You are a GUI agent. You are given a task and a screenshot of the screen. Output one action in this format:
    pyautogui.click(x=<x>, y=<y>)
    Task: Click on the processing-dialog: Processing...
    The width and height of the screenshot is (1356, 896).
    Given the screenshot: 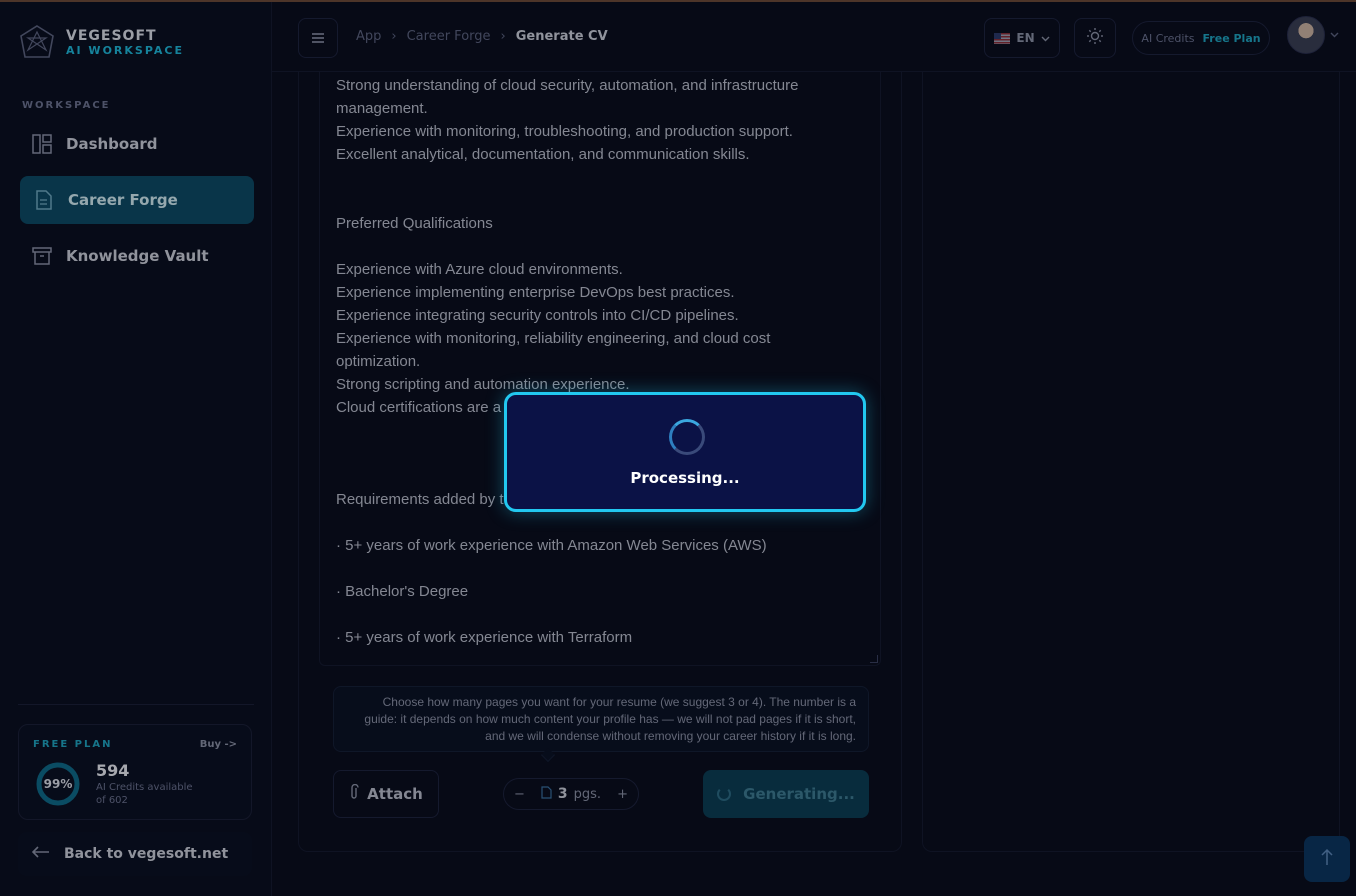 What is the action you would take?
    pyautogui.click(x=685, y=452)
    